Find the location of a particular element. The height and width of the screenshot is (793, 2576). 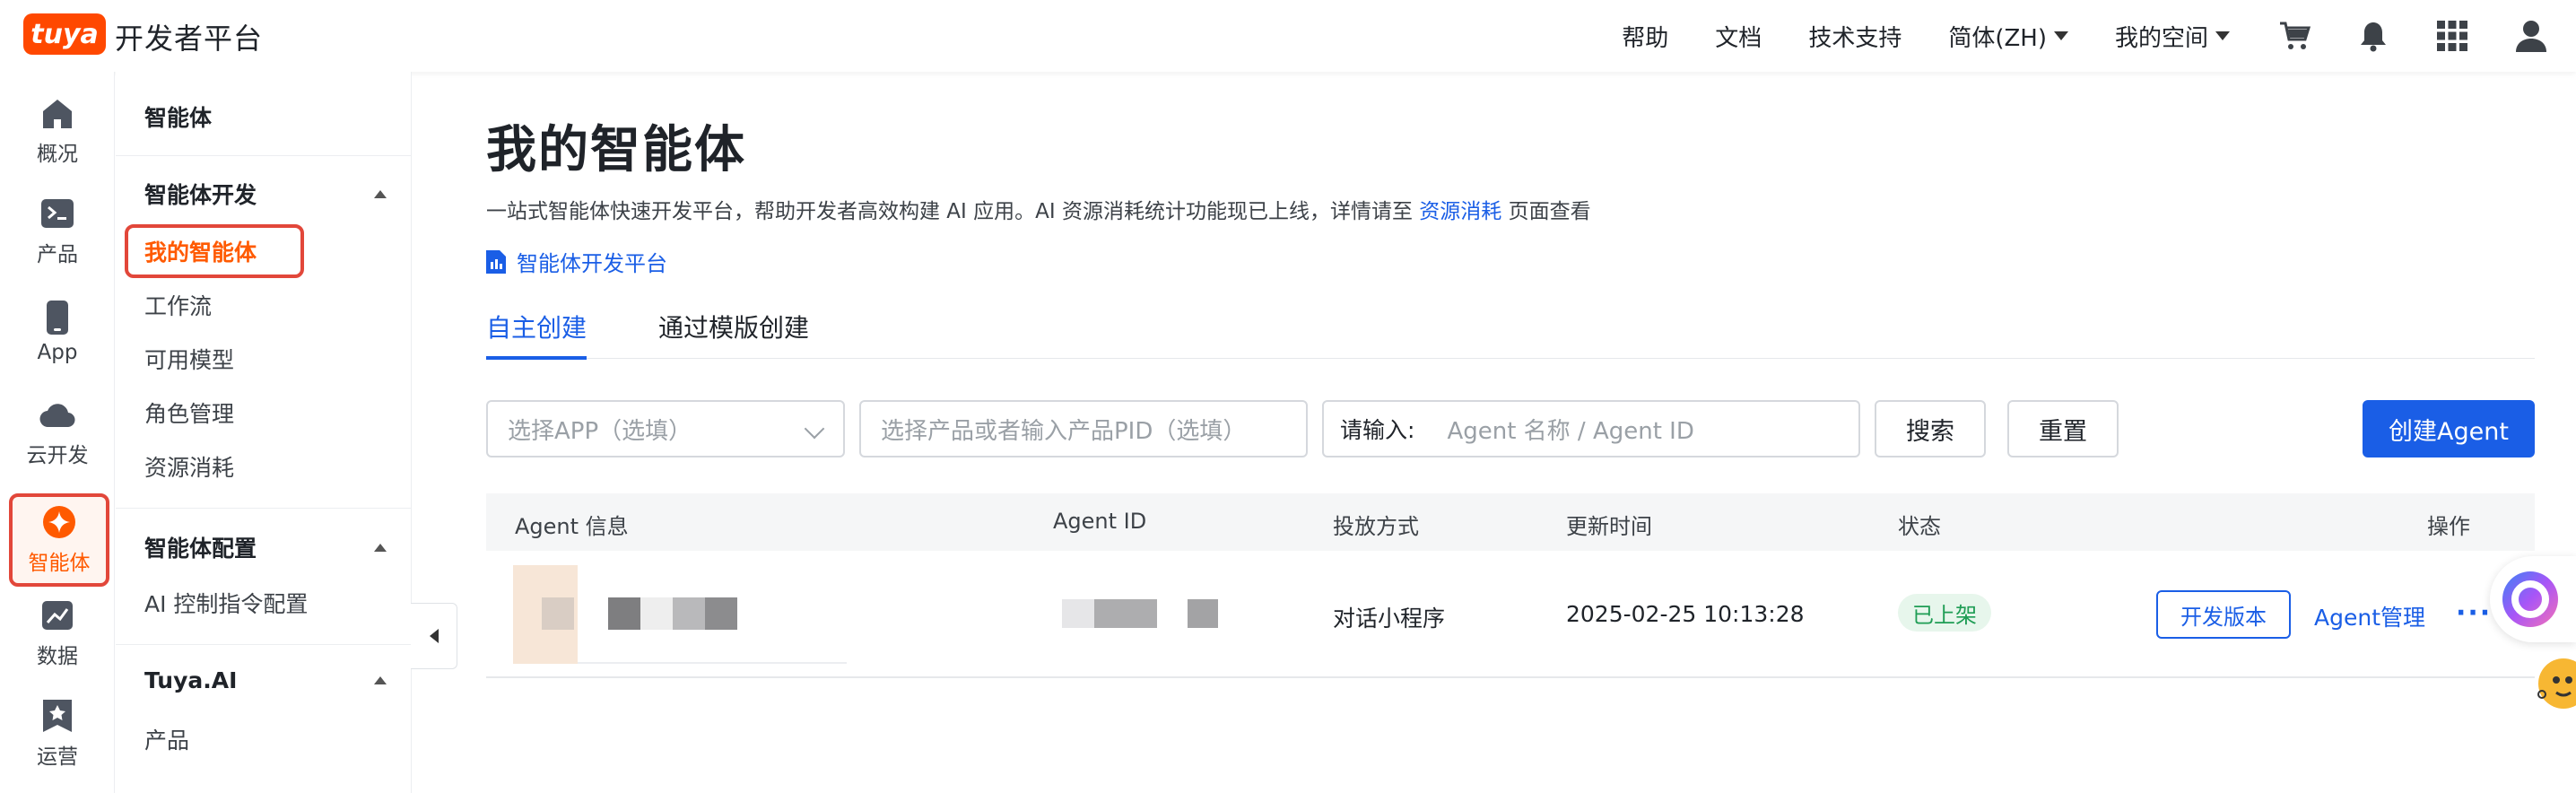

dev-version-button: 开发版本 is located at coordinates (2223, 614).